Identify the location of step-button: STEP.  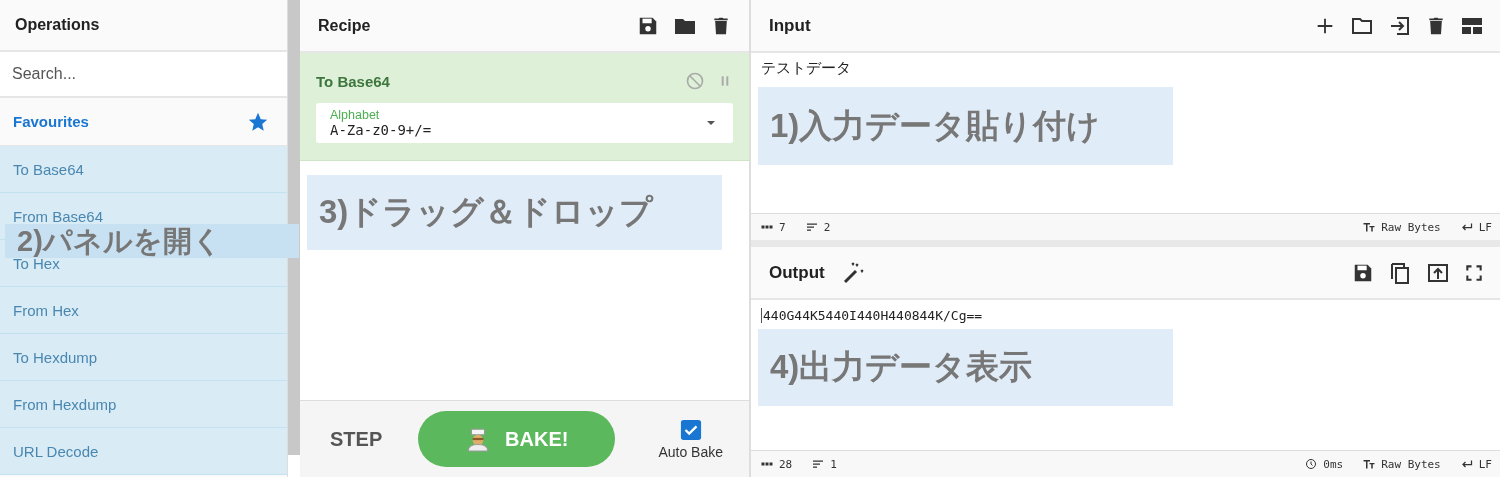
(356, 439).